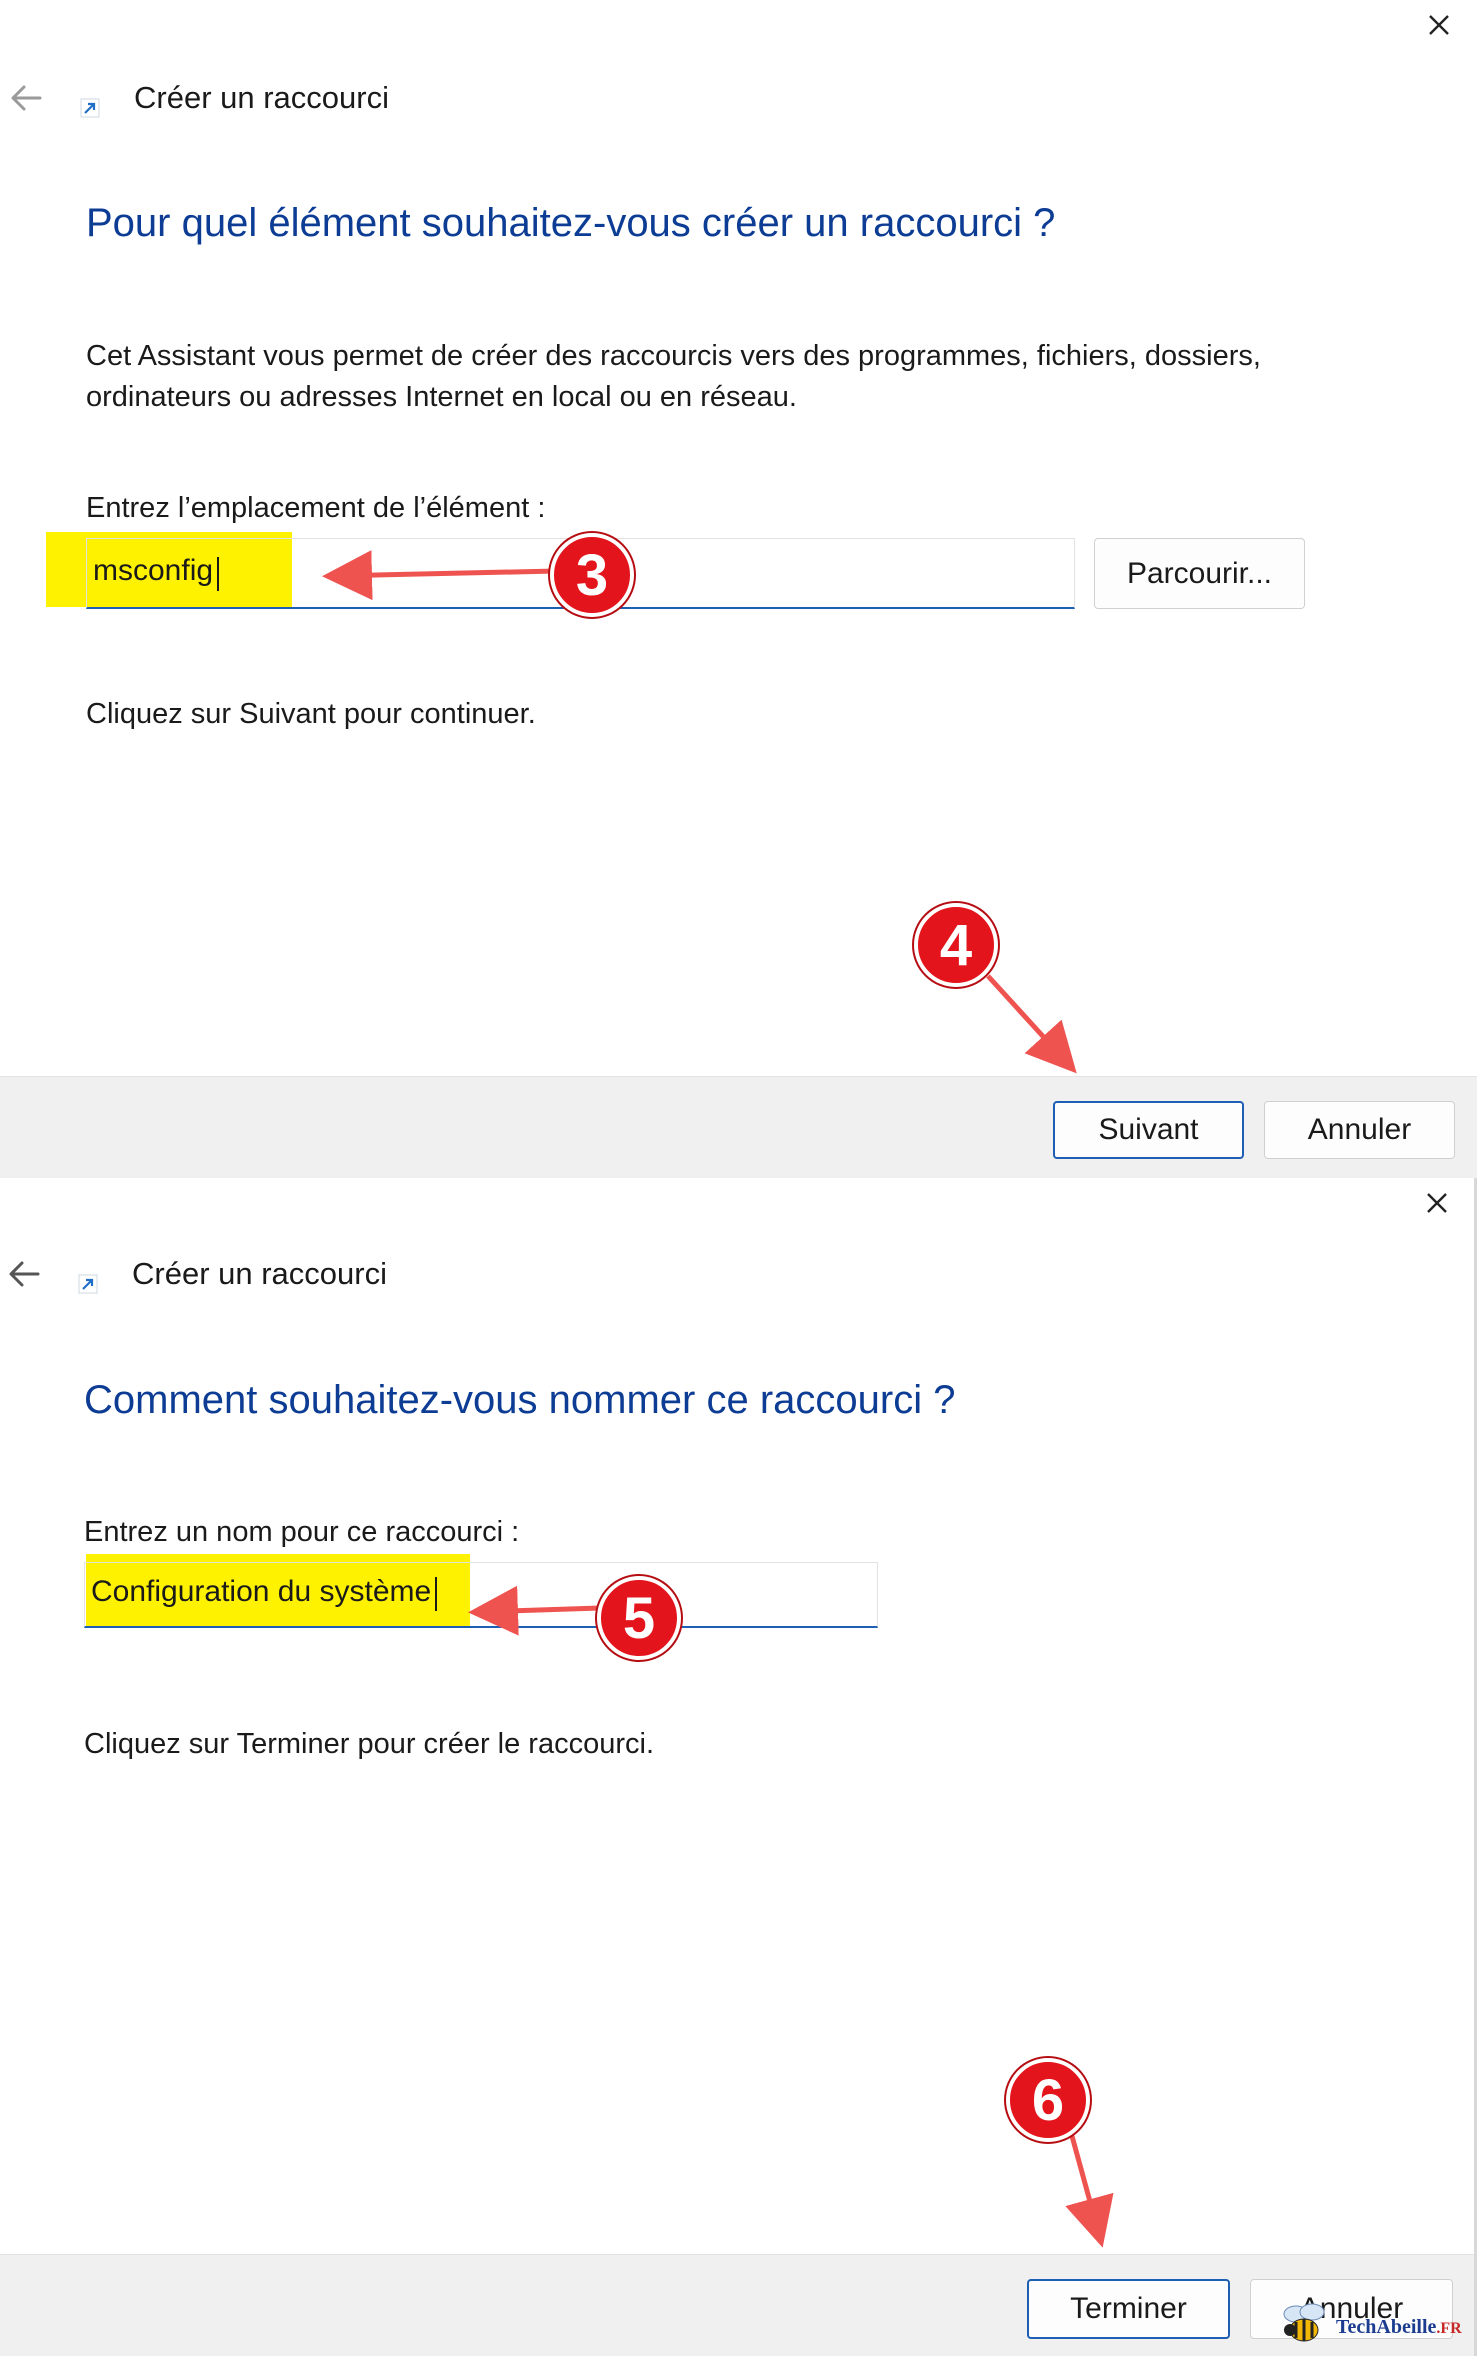 The image size is (1477, 2356). Describe the element at coordinates (261, 1591) in the screenshot. I see `shortcut-name-value: Configuration du système` at that location.